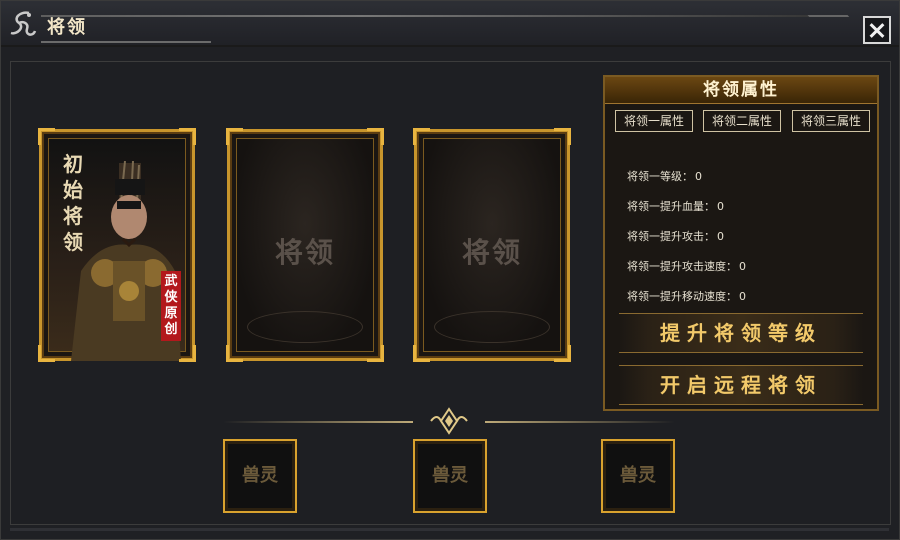 This screenshot has height=540, width=900. I want to click on title-trim-lower, so click(126, 42).